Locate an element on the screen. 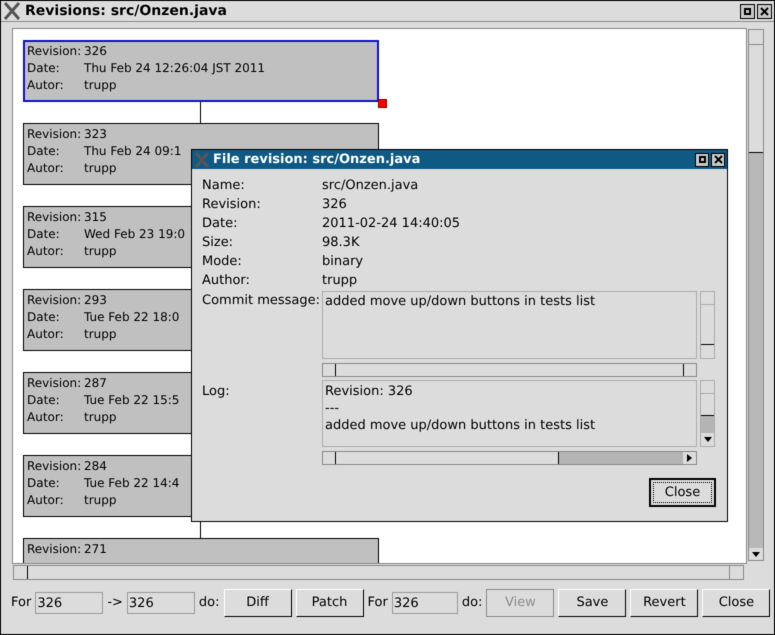 The width and height of the screenshot is (775, 635). field-value: 284 is located at coordinates (95, 466).